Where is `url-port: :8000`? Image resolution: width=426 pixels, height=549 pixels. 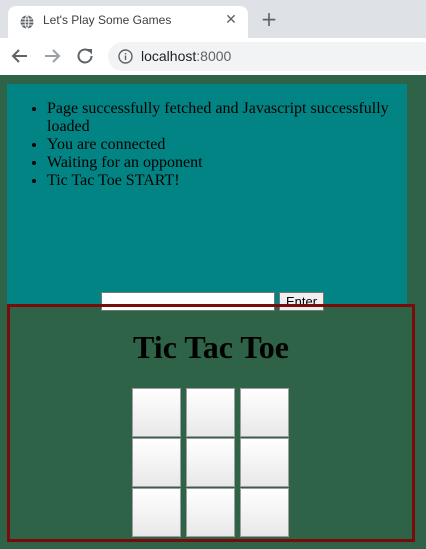 url-port: :8000 is located at coordinates (214, 56).